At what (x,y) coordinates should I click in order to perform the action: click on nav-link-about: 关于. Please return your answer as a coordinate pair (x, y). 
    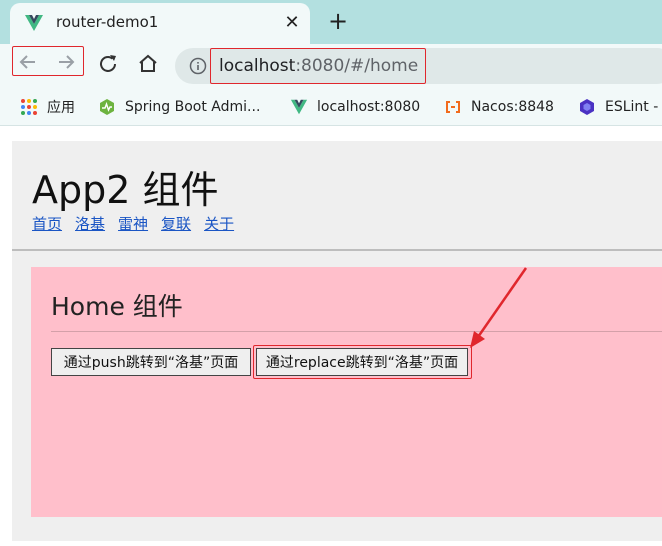
    Looking at the image, I should click on (219, 223).